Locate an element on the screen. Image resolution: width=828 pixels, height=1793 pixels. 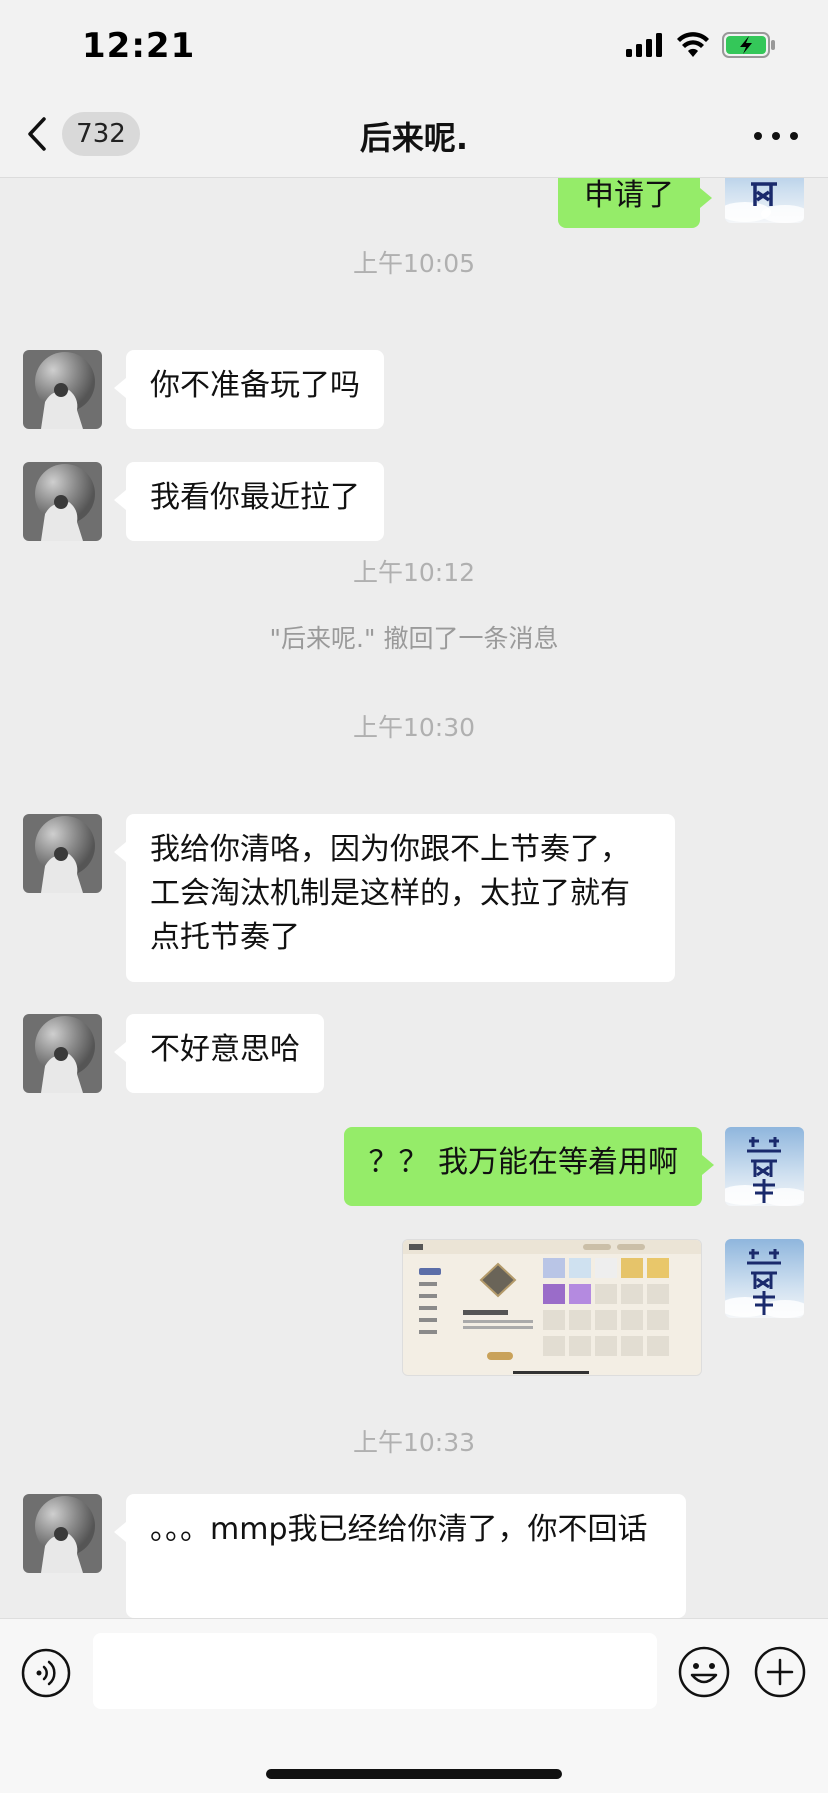
chat-header: 732 后来呢. is located at coordinates (414, 136).